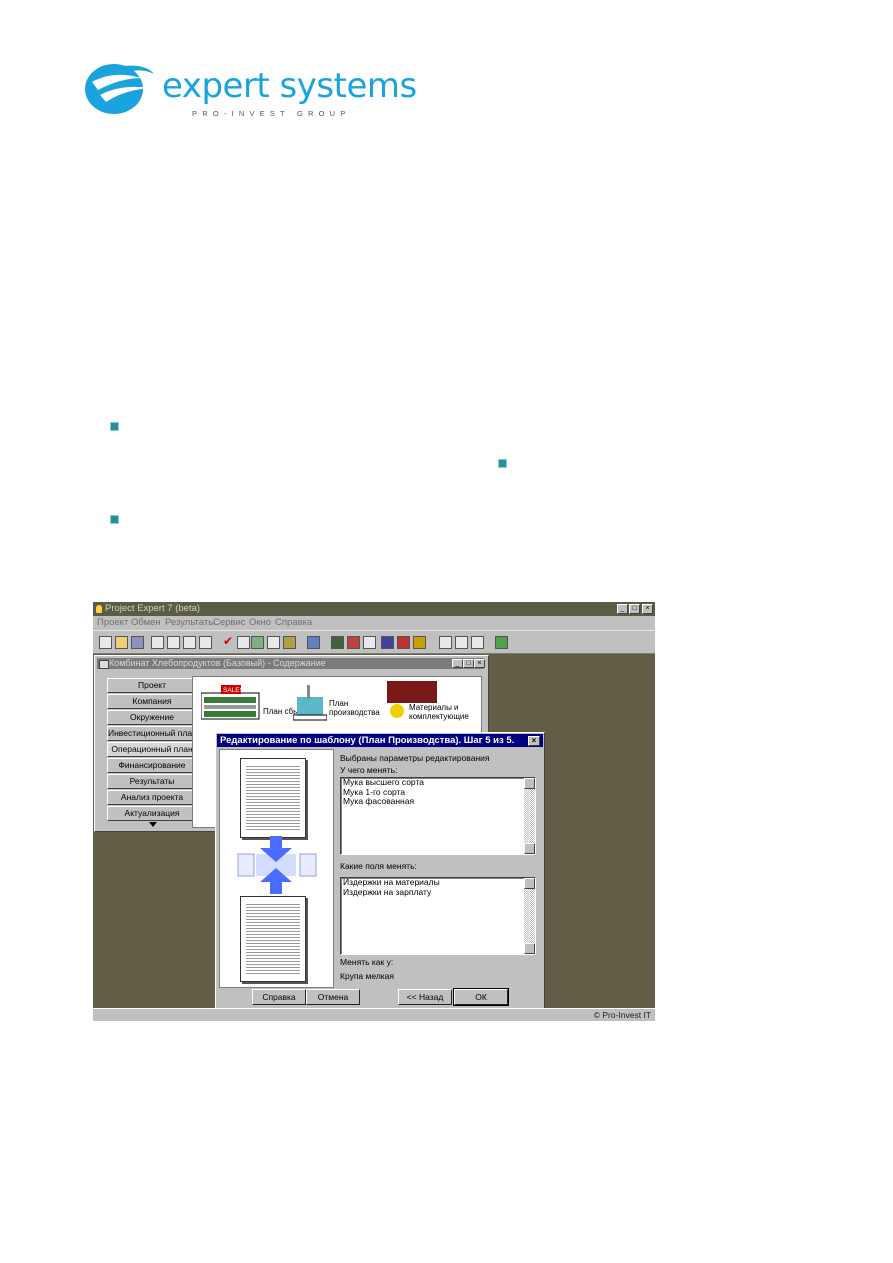  Describe the element at coordinates (438, 801) in the screenshot. I see `list-item: Мука фасованная` at that location.